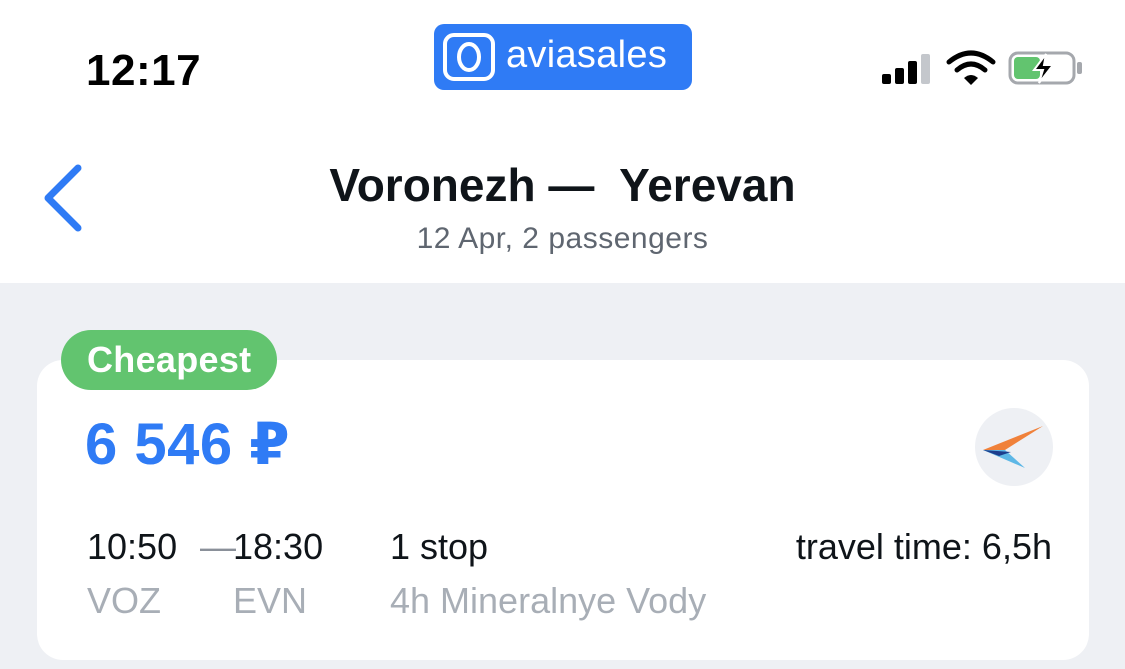  What do you see at coordinates (144, 70) in the screenshot?
I see `status-time: 12:17` at bounding box center [144, 70].